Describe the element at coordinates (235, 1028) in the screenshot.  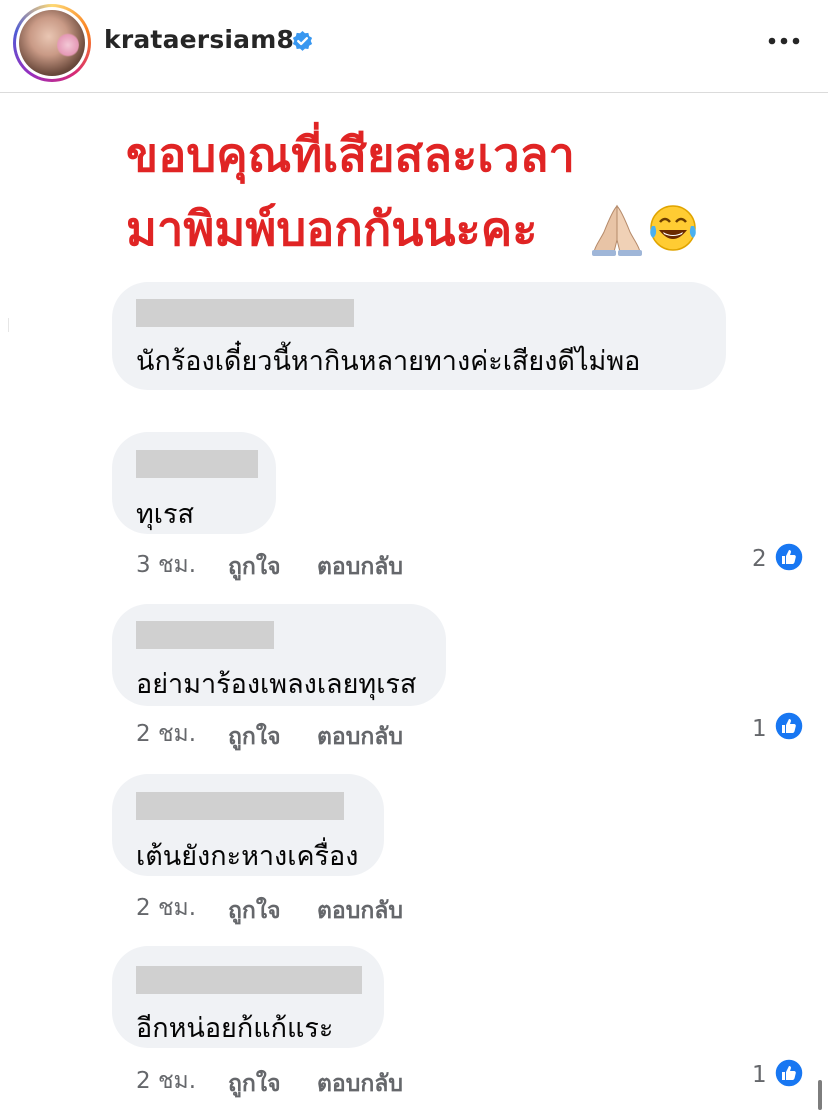
I see `comment-text: อีกหน่อยก้แก้แระ` at that location.